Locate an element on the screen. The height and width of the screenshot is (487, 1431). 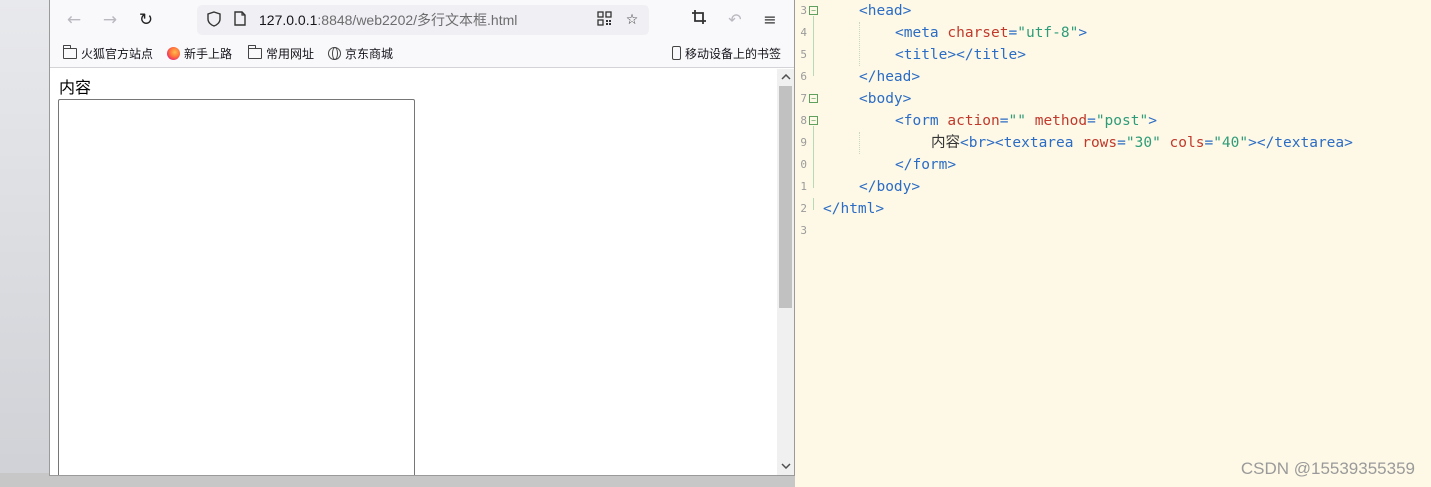
bookmark-label: 京东商城 is located at coordinates (369, 54).